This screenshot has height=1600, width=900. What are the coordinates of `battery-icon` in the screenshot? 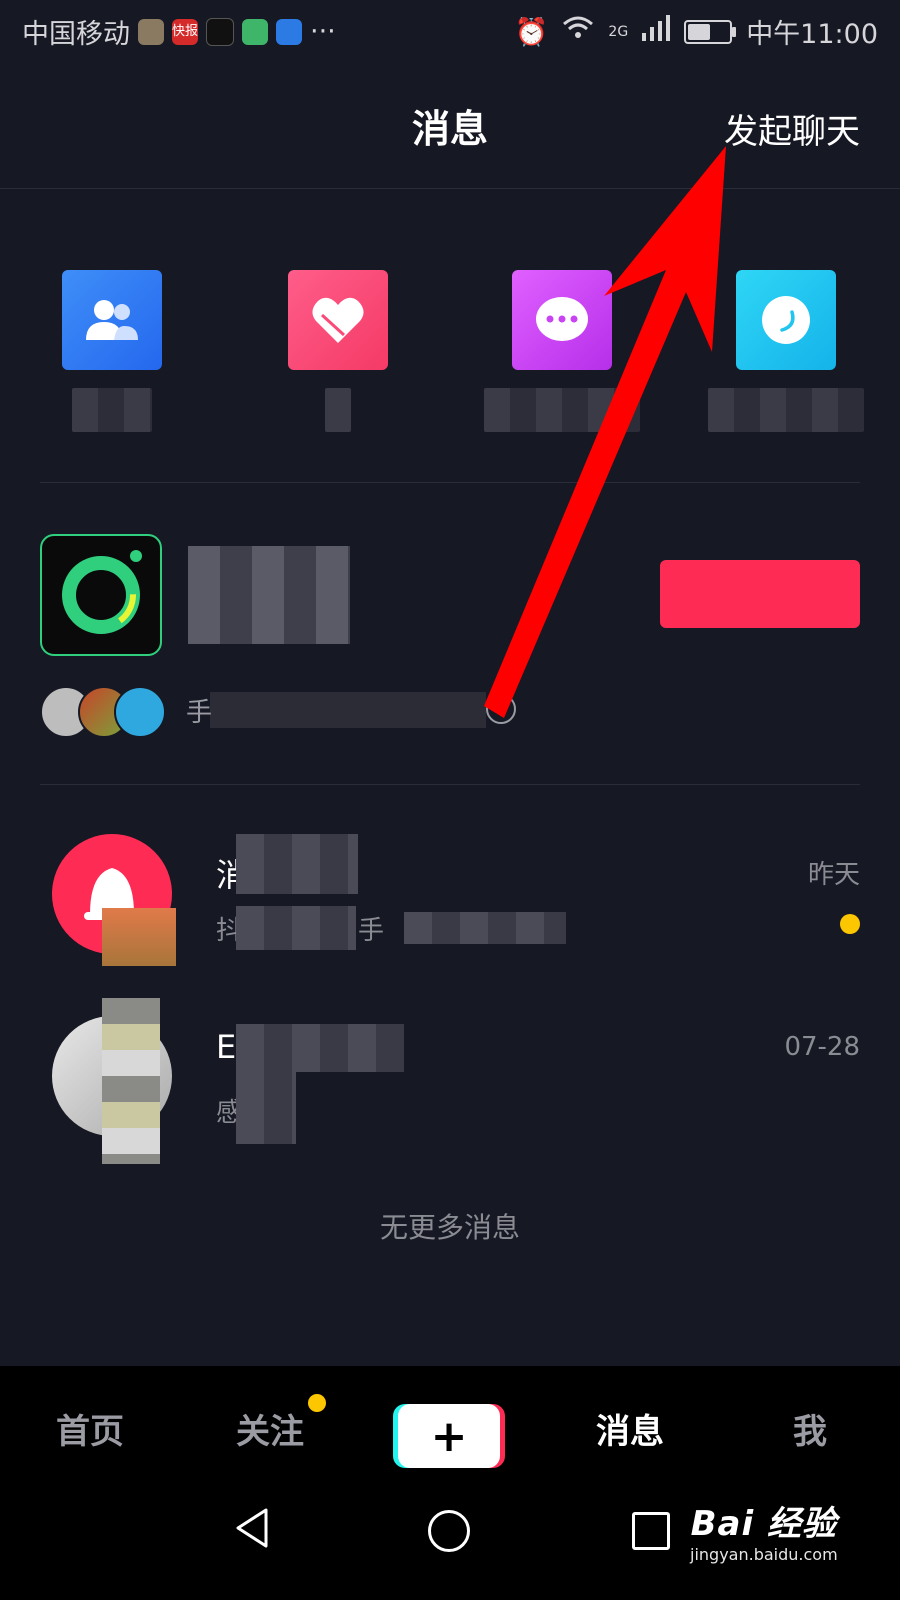 It's located at (710, 31).